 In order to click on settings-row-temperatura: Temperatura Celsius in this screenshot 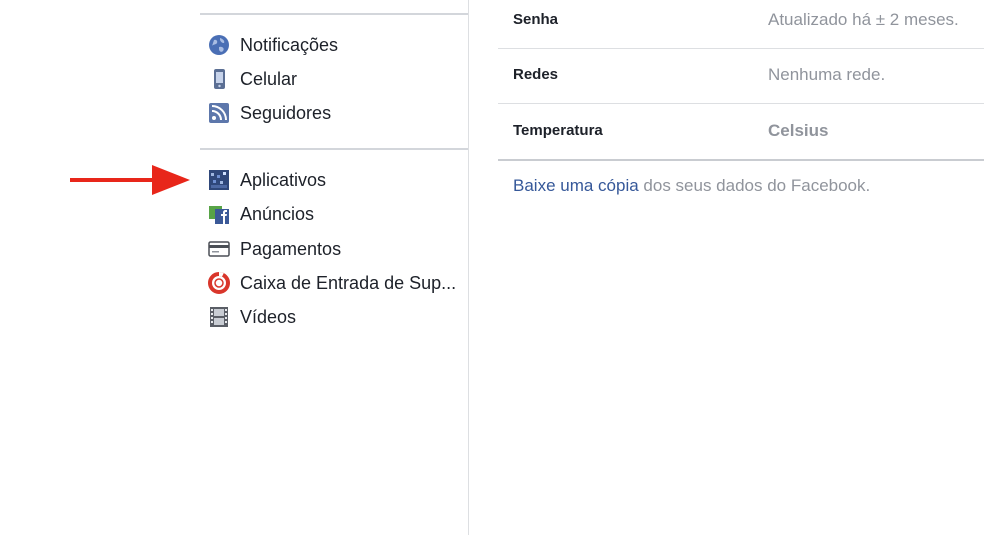, I will do `click(741, 132)`.